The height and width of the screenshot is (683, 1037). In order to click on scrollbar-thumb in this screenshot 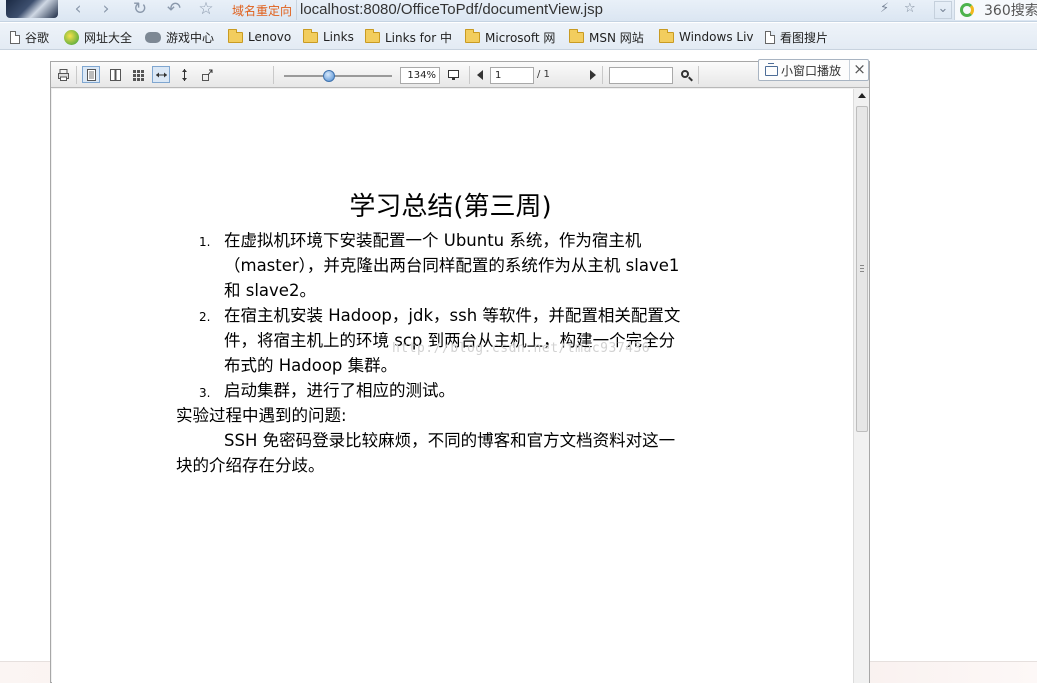, I will do `click(862, 269)`.